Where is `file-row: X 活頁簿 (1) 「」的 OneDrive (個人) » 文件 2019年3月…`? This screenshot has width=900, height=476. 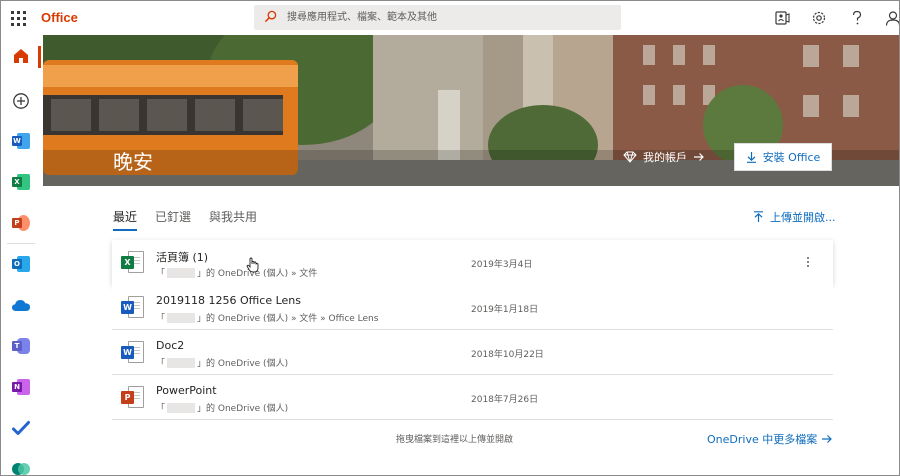
file-row: X 活頁簿 (1) 「」的 OneDrive (個人) » 文件 2019年3月… is located at coordinates (472, 262).